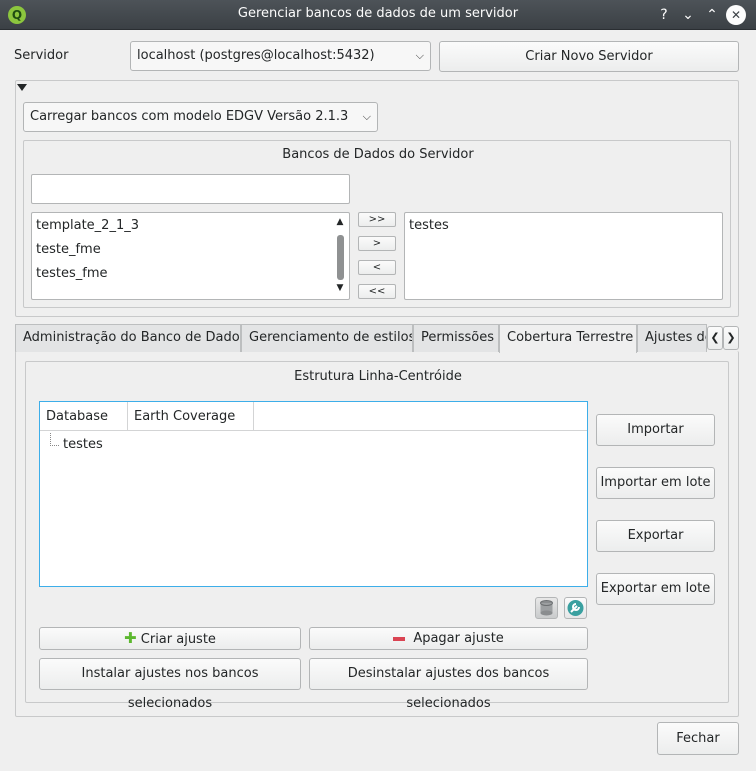  What do you see at coordinates (170, 684) in the screenshot?
I see `install-settings-button: Instalar ajustes nos bancos selecionados` at bounding box center [170, 684].